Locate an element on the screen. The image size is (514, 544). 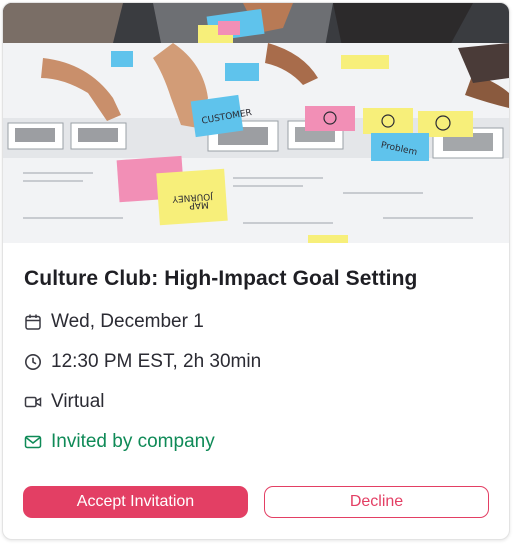
event-location: Virtual is located at coordinates (78, 401).